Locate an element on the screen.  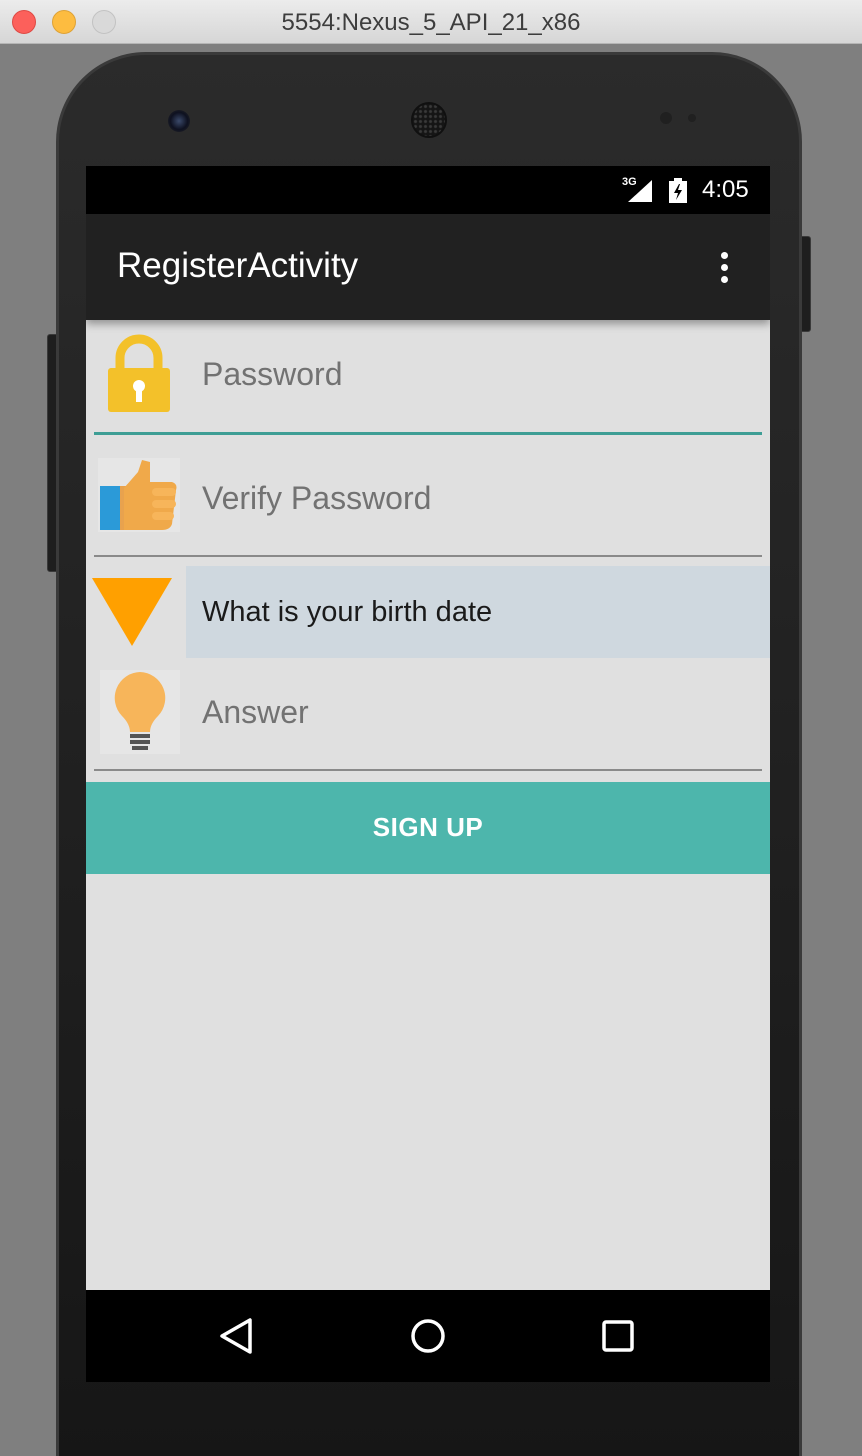
more-vert-icon is located at coordinates (724, 269).